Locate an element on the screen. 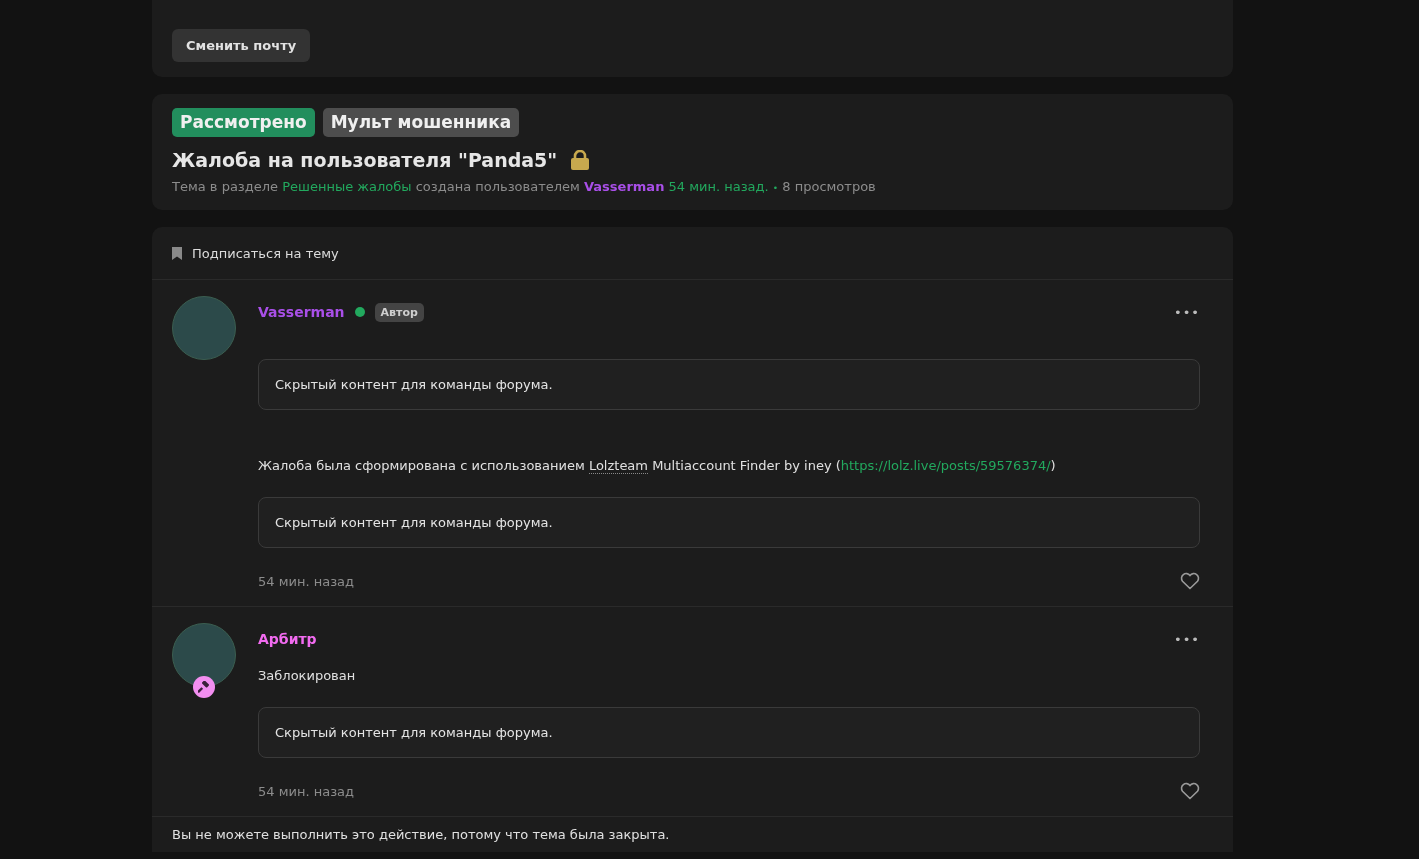  thread-title: Жалоба на пользователя "Panda5" is located at coordinates (365, 160).